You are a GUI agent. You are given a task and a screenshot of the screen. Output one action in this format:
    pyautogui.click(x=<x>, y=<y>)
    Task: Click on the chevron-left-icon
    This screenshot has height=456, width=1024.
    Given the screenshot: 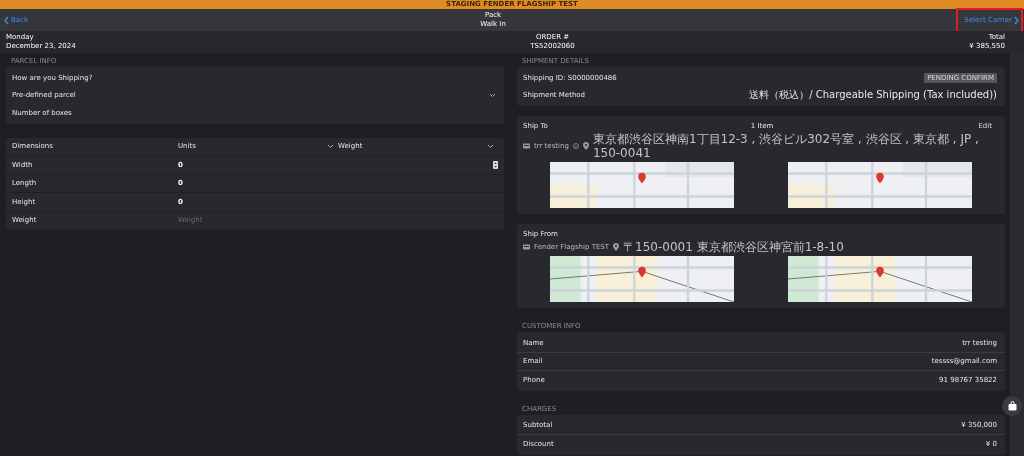 What is the action you would take?
    pyautogui.click(x=6, y=20)
    